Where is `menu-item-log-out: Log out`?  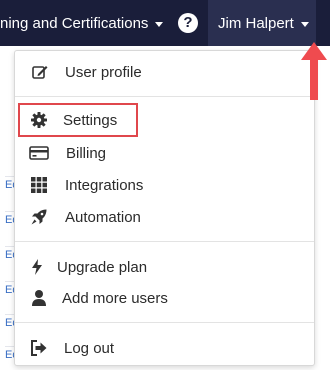
menu-item-log-out: Log out is located at coordinates (164, 348).